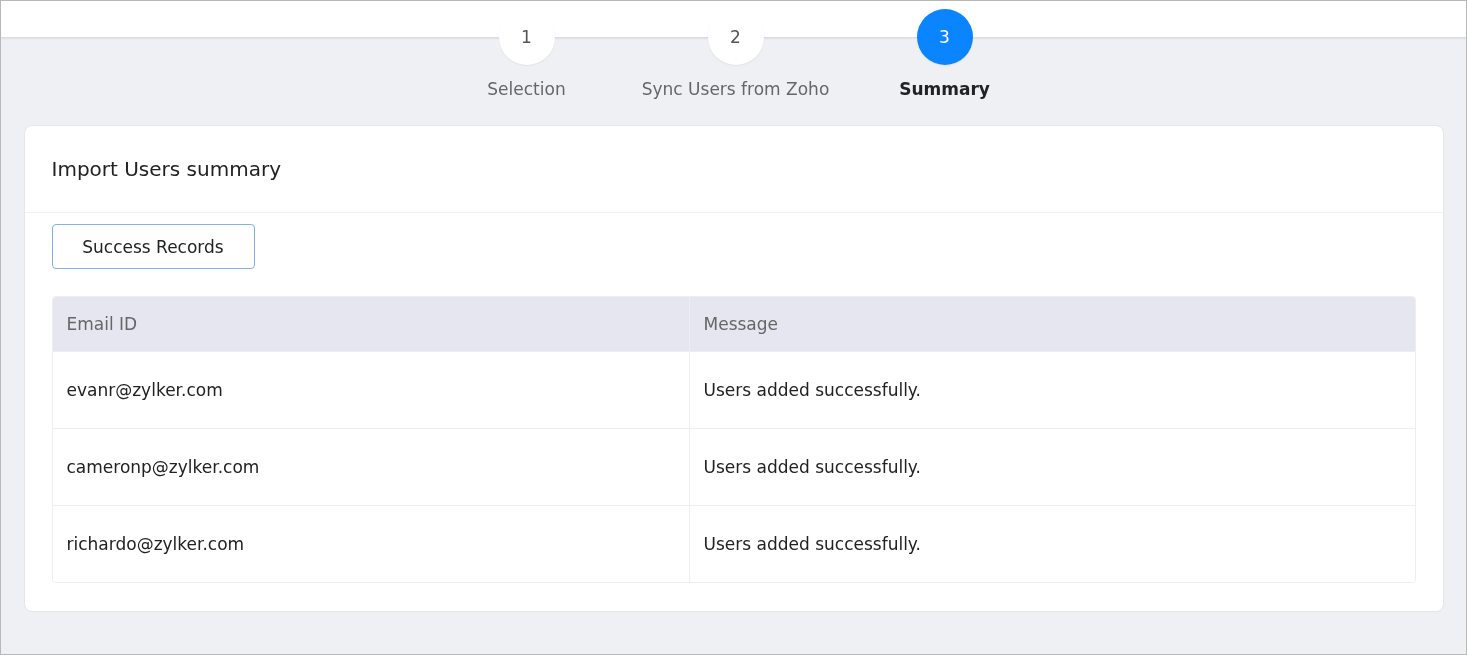  Describe the element at coordinates (1051, 544) in the screenshot. I see `table-cell: Users added successfully.` at that location.